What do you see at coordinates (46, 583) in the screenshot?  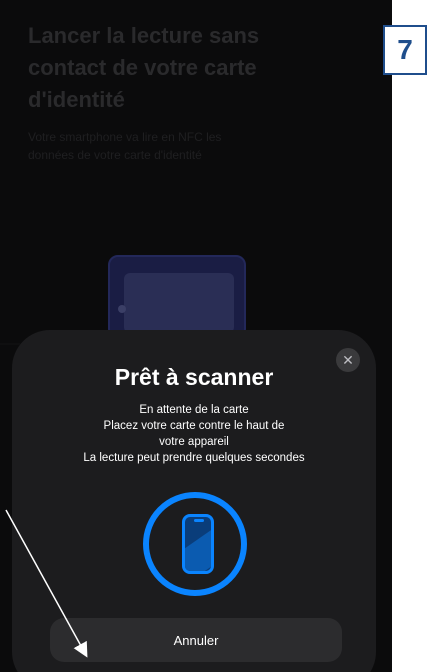 I see `annotation-arrow-line` at bounding box center [46, 583].